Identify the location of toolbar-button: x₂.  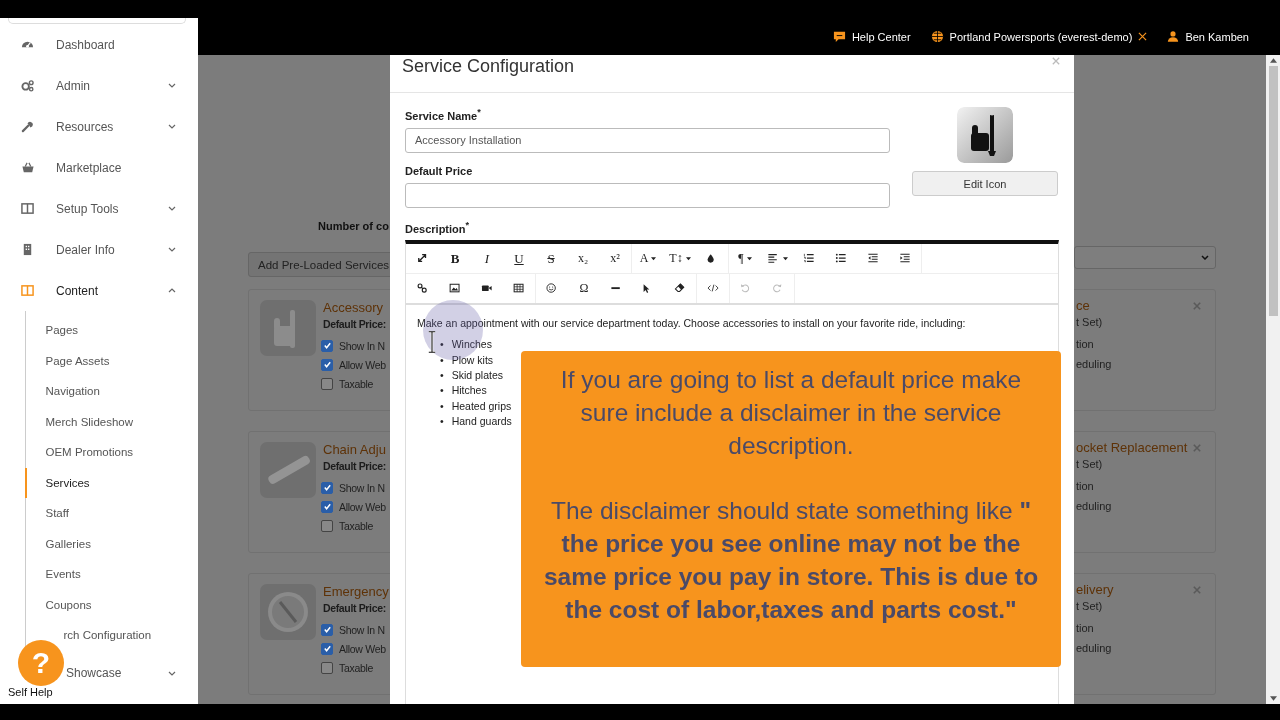
(583, 259).